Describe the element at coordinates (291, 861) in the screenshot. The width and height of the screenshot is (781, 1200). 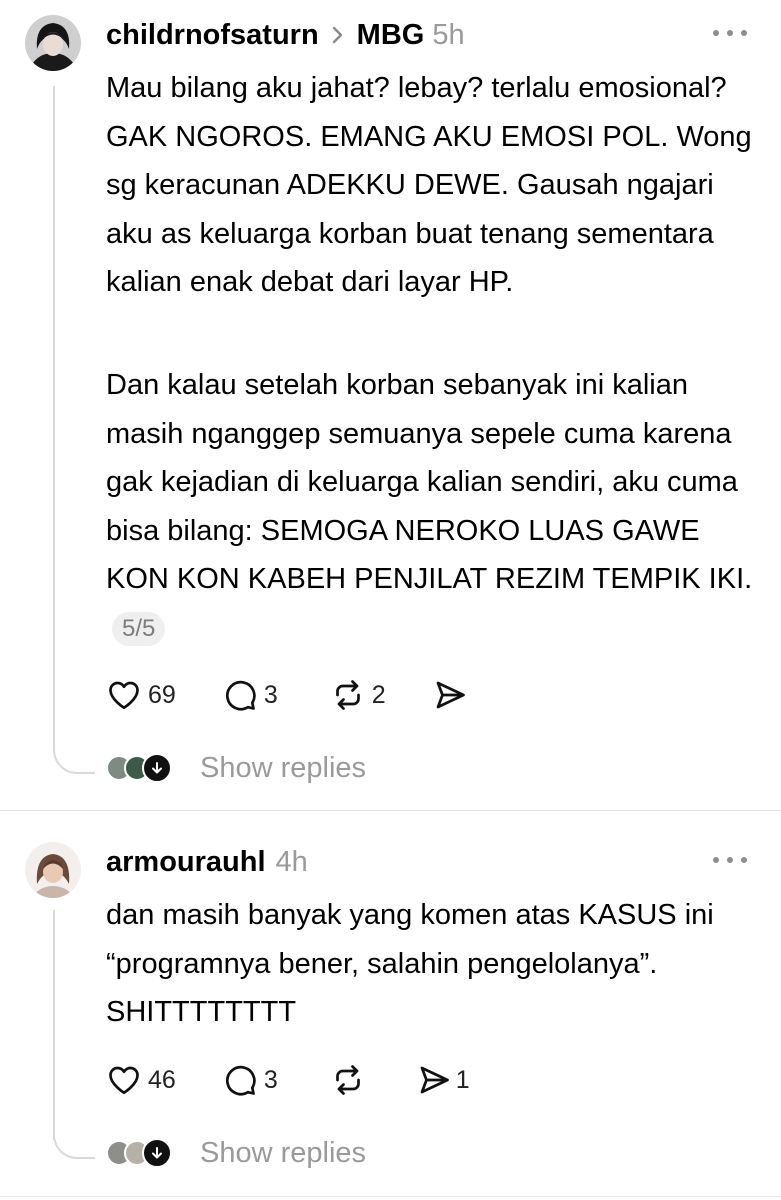
I see `timestamp: 4h` at that location.